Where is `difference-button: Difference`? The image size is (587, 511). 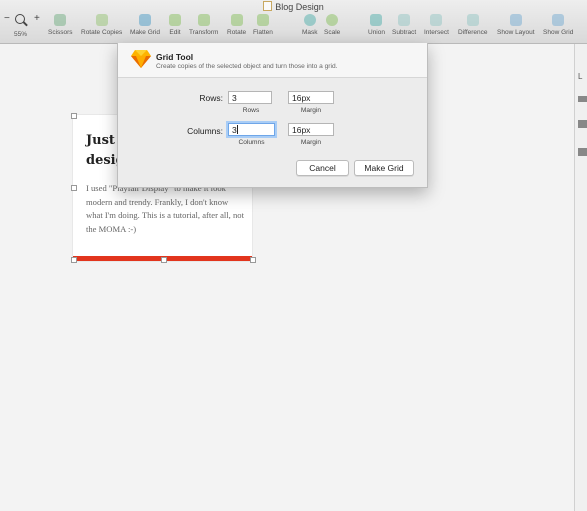 difference-button: Difference is located at coordinates (473, 25).